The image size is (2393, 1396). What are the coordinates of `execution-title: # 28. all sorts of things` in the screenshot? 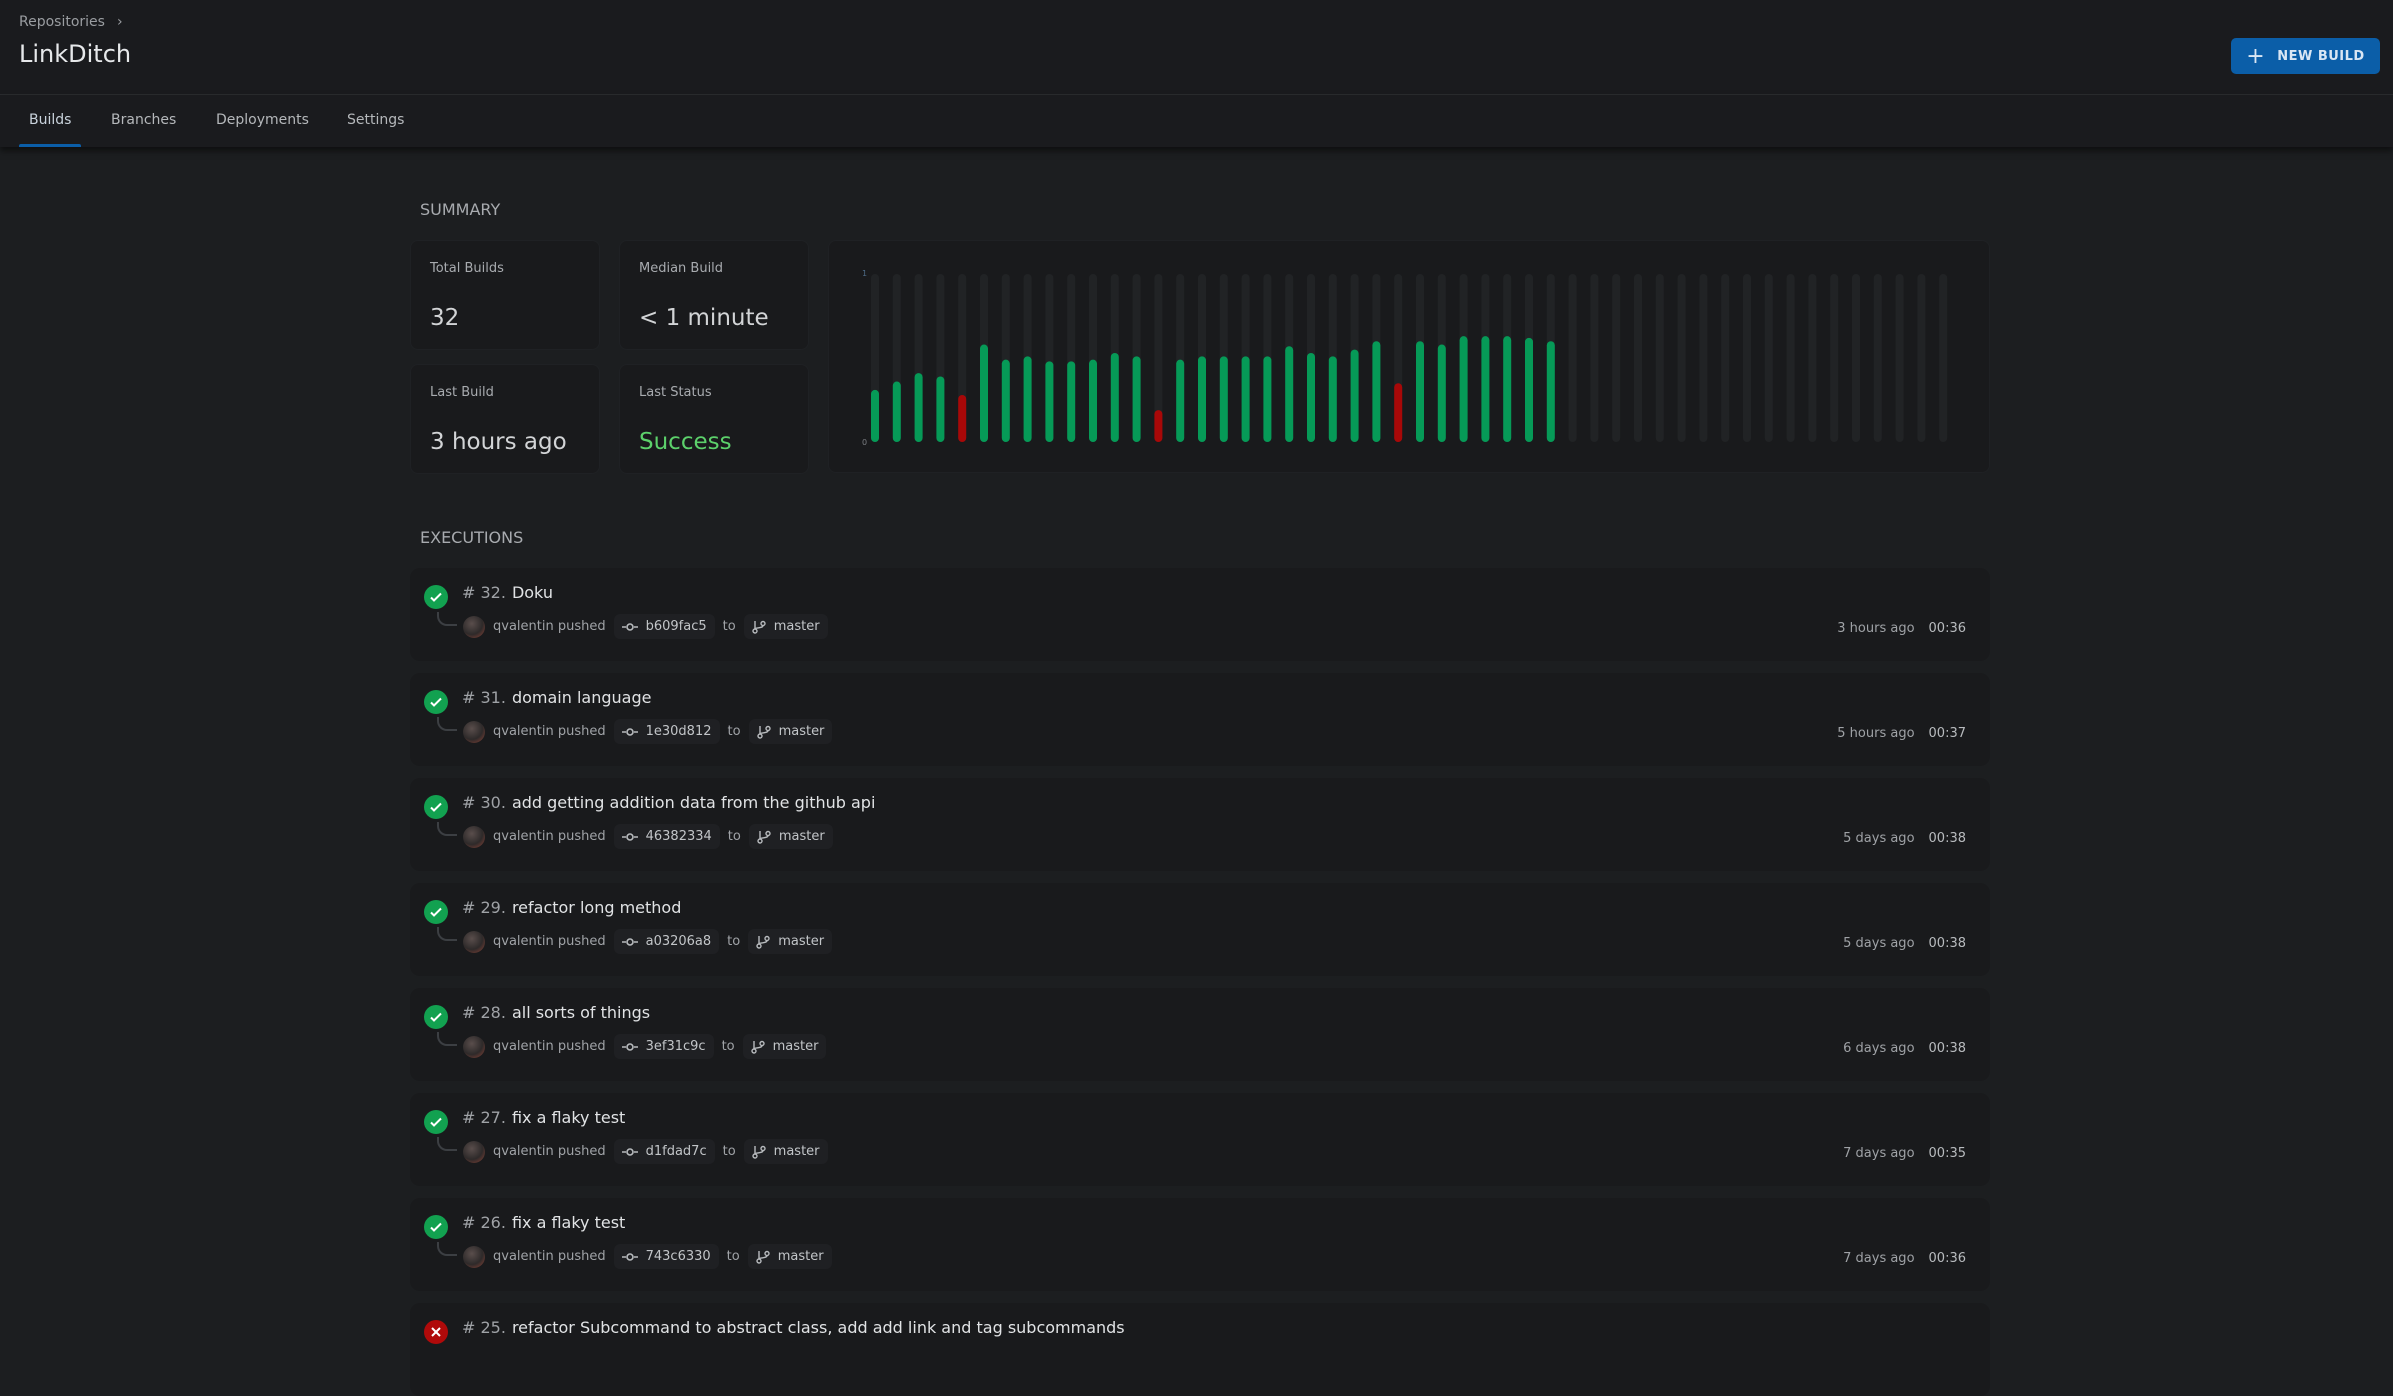 It's located at (556, 1012).